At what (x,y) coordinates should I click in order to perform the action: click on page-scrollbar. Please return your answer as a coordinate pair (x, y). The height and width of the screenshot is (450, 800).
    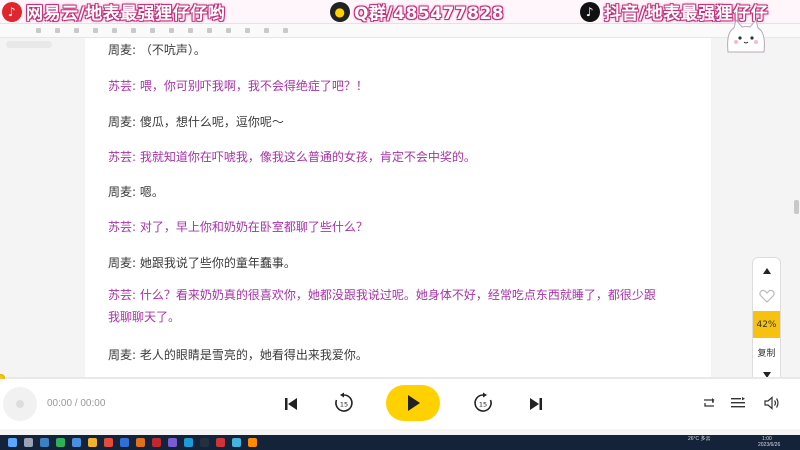
    Looking at the image, I should click on (796, 207).